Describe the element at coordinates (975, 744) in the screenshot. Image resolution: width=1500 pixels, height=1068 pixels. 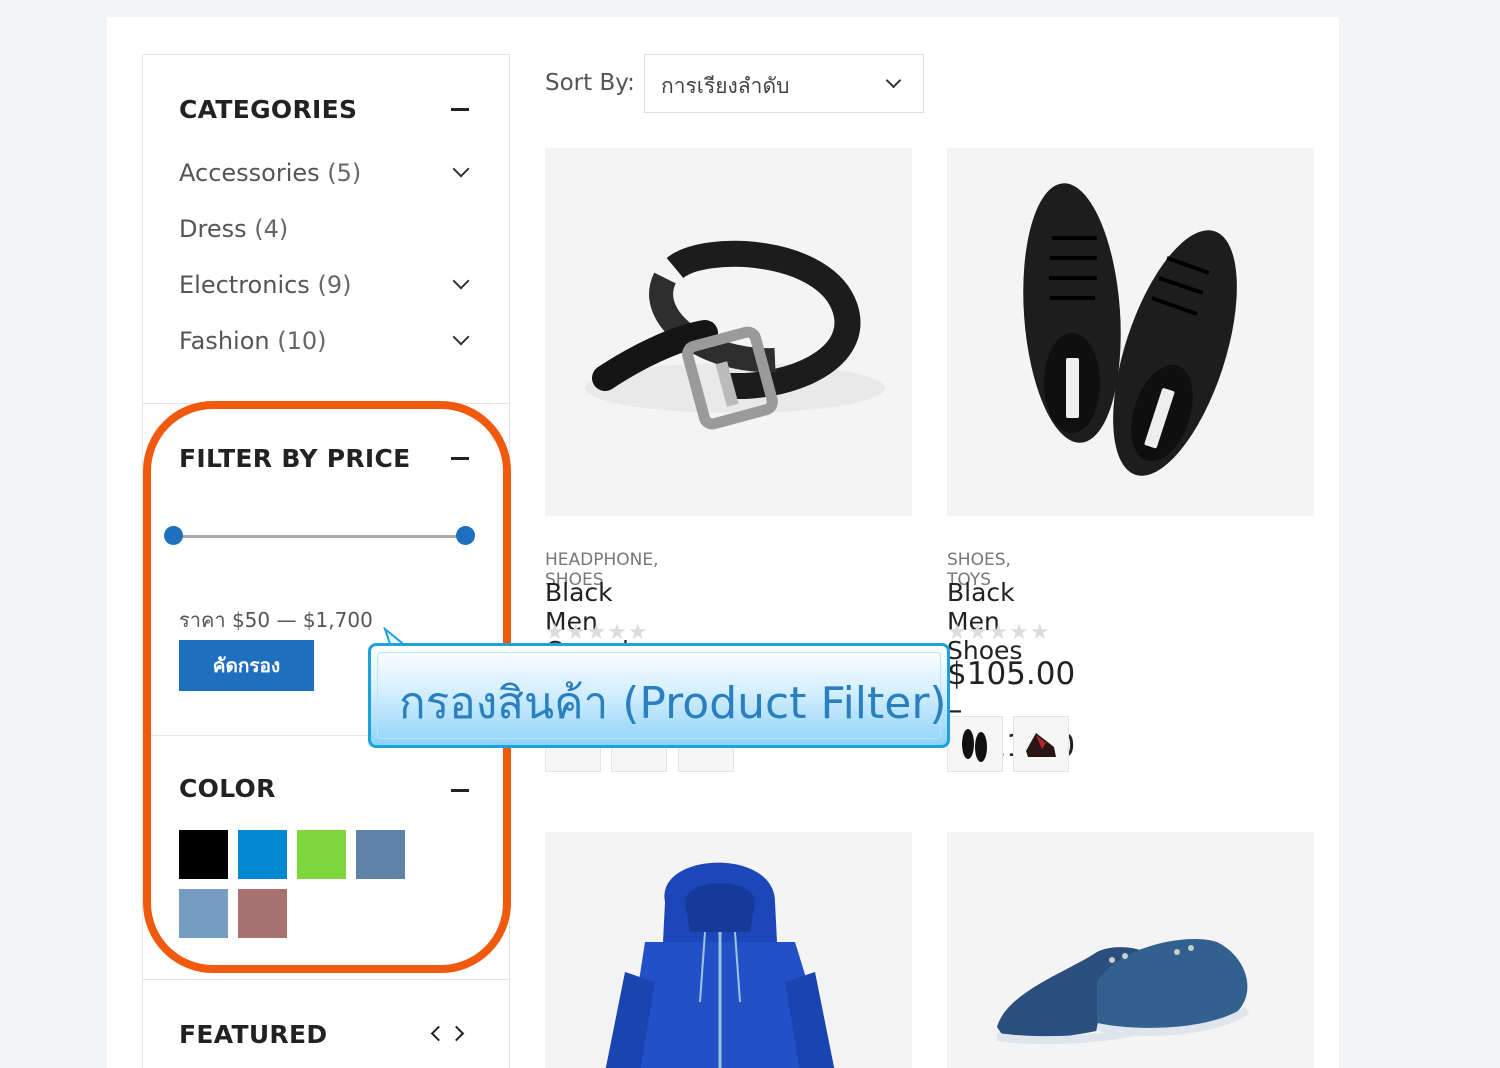
I see `variant-thumbnail-black` at that location.